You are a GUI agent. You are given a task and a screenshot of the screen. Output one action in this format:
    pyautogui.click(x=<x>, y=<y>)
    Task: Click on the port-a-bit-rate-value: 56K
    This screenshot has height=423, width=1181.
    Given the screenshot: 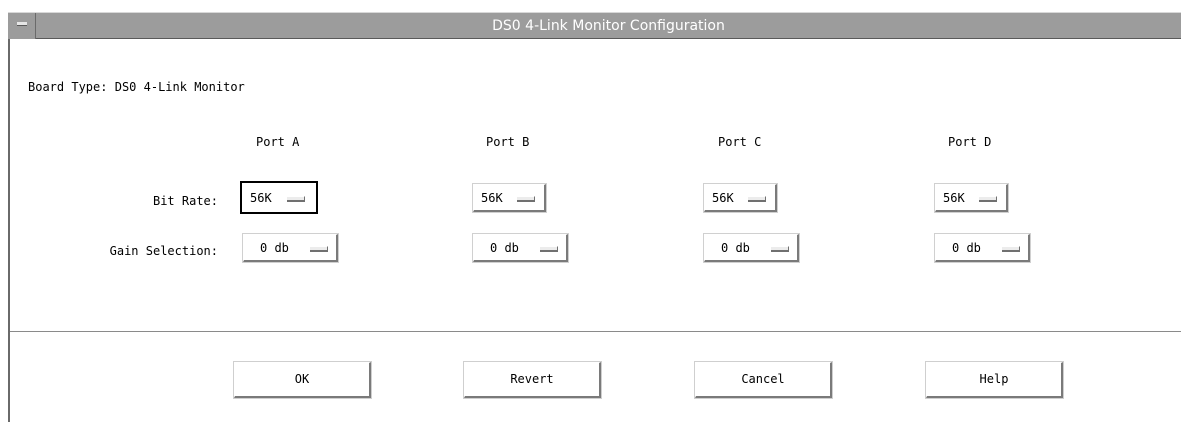 What is the action you would take?
    pyautogui.click(x=261, y=198)
    